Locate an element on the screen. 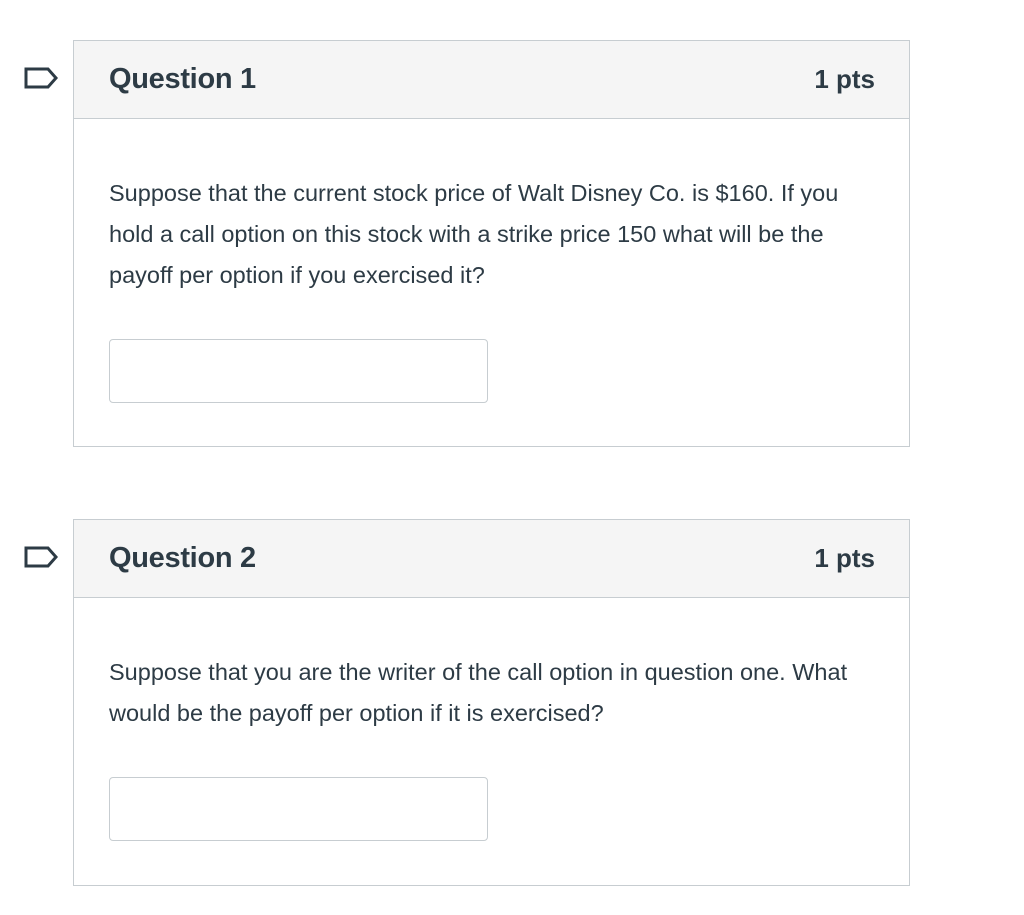 This screenshot has height=915, width=1024. question-title: Question 2 is located at coordinates (182, 558).